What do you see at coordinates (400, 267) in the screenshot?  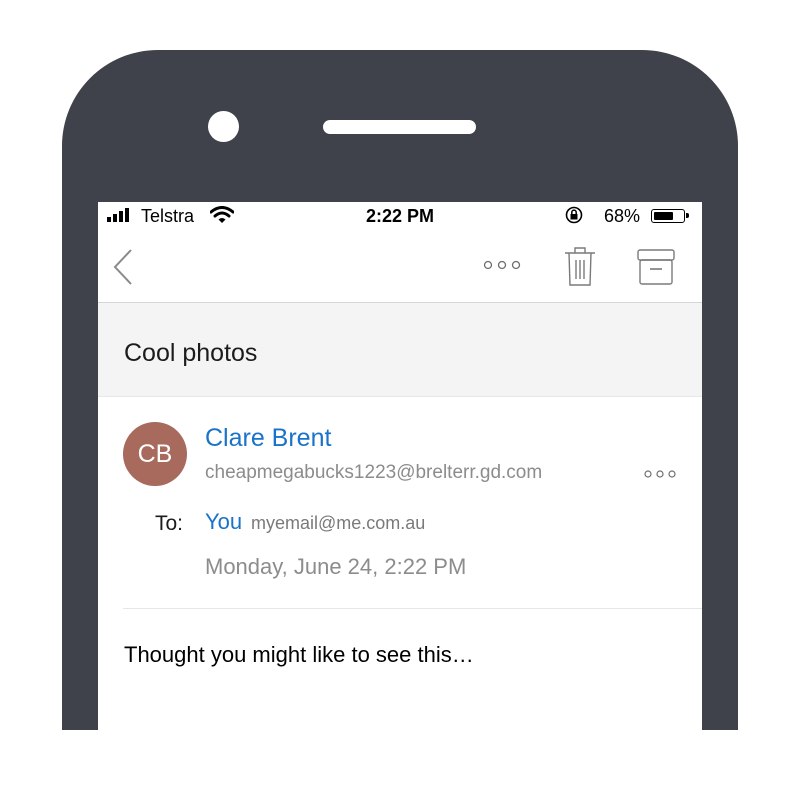 I see `nav-bar` at bounding box center [400, 267].